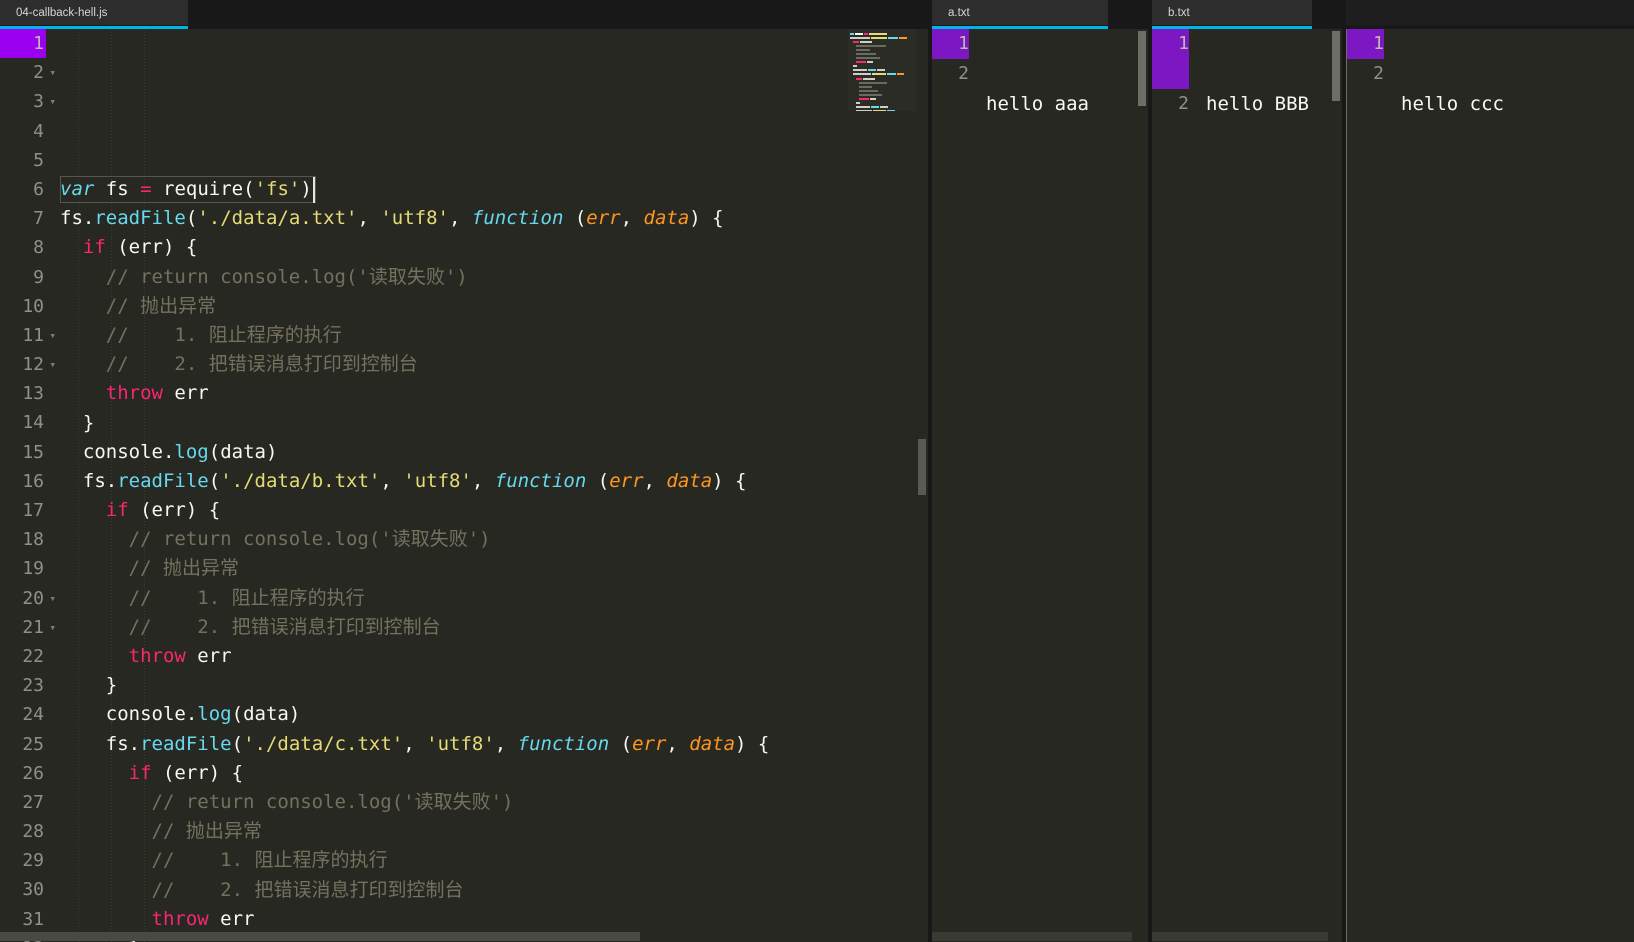 The height and width of the screenshot is (942, 1634). Describe the element at coordinates (1020, 12) in the screenshot. I see `tab-a-txt: a.txt` at that location.